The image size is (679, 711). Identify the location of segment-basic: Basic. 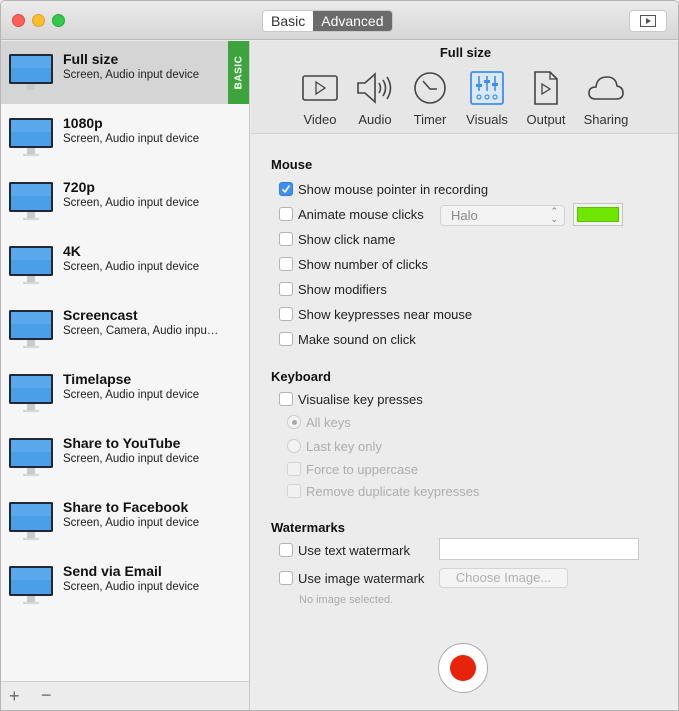
(288, 21).